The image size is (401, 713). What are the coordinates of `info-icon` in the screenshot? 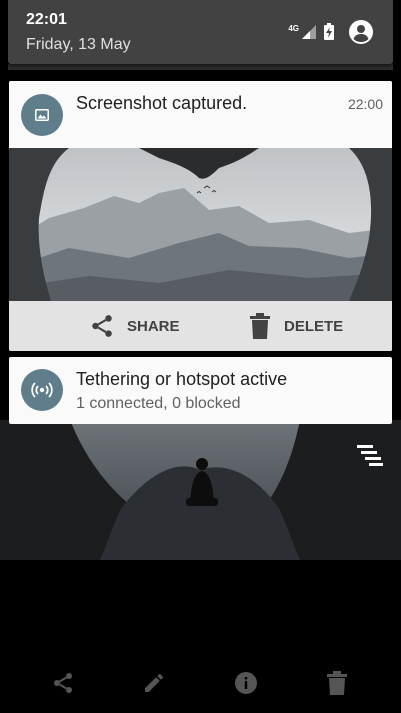 It's located at (246, 683).